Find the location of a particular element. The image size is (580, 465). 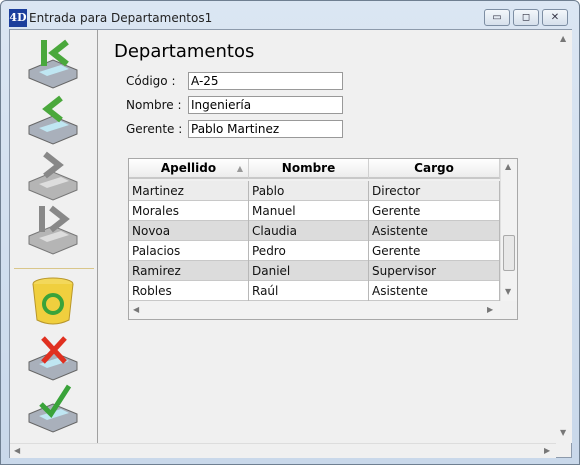

delete-record-button is located at coordinates (53, 302).